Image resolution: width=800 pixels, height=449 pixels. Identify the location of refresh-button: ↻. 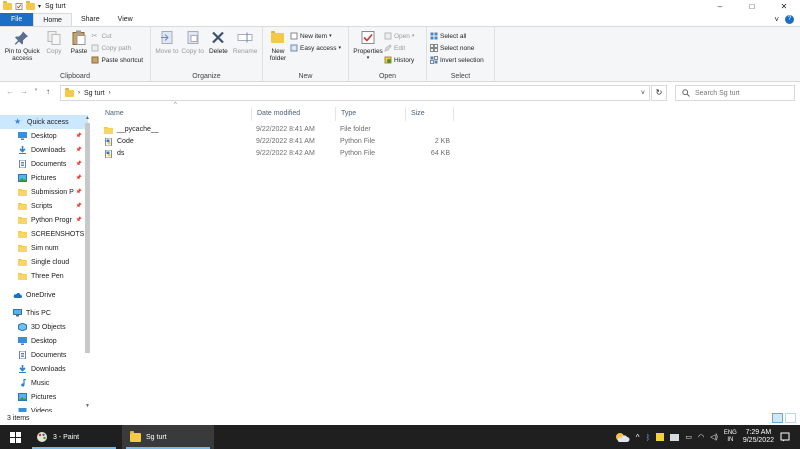
(659, 93).